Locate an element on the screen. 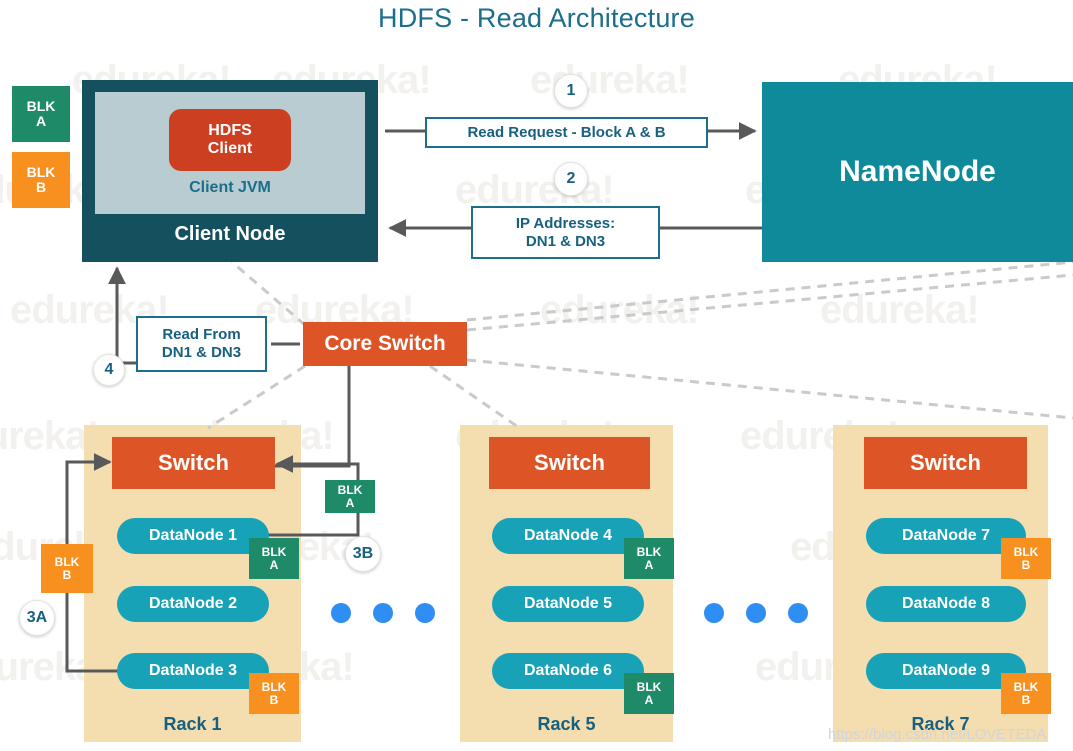  dashed-core-to-namenode-upper is located at coordinates (769, 291).